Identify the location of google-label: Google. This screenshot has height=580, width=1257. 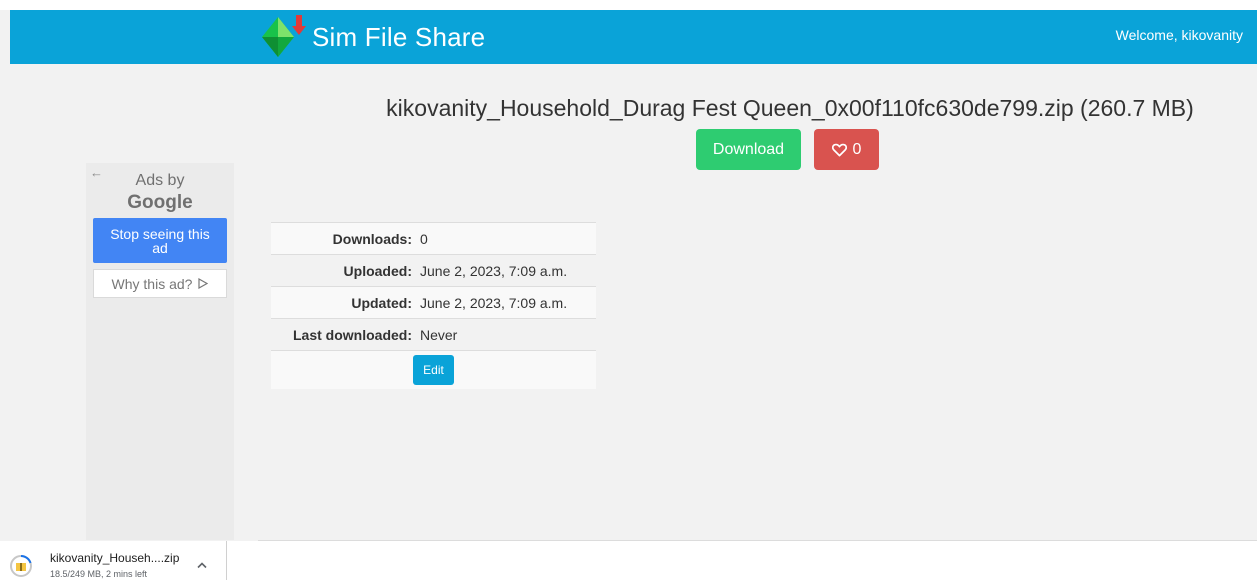
(160, 202).